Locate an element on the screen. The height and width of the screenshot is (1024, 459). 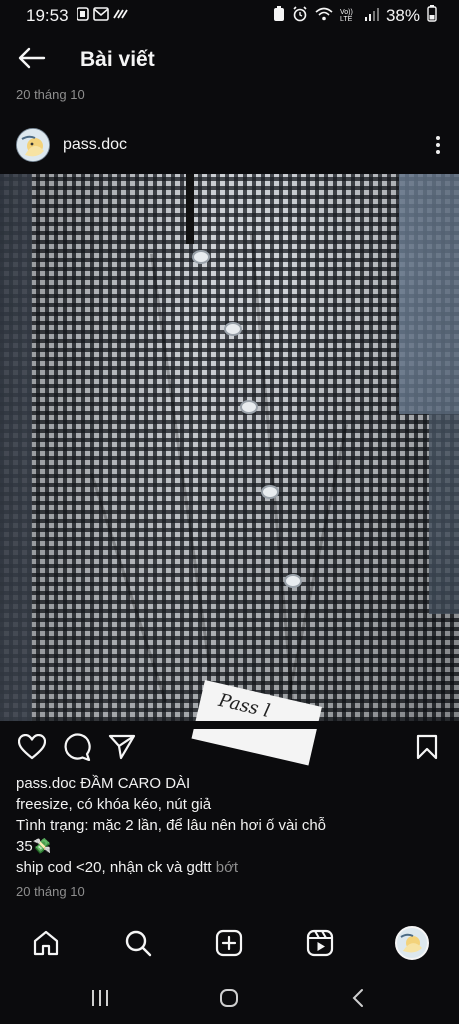
page-title: Bài viết is located at coordinates (117, 59).